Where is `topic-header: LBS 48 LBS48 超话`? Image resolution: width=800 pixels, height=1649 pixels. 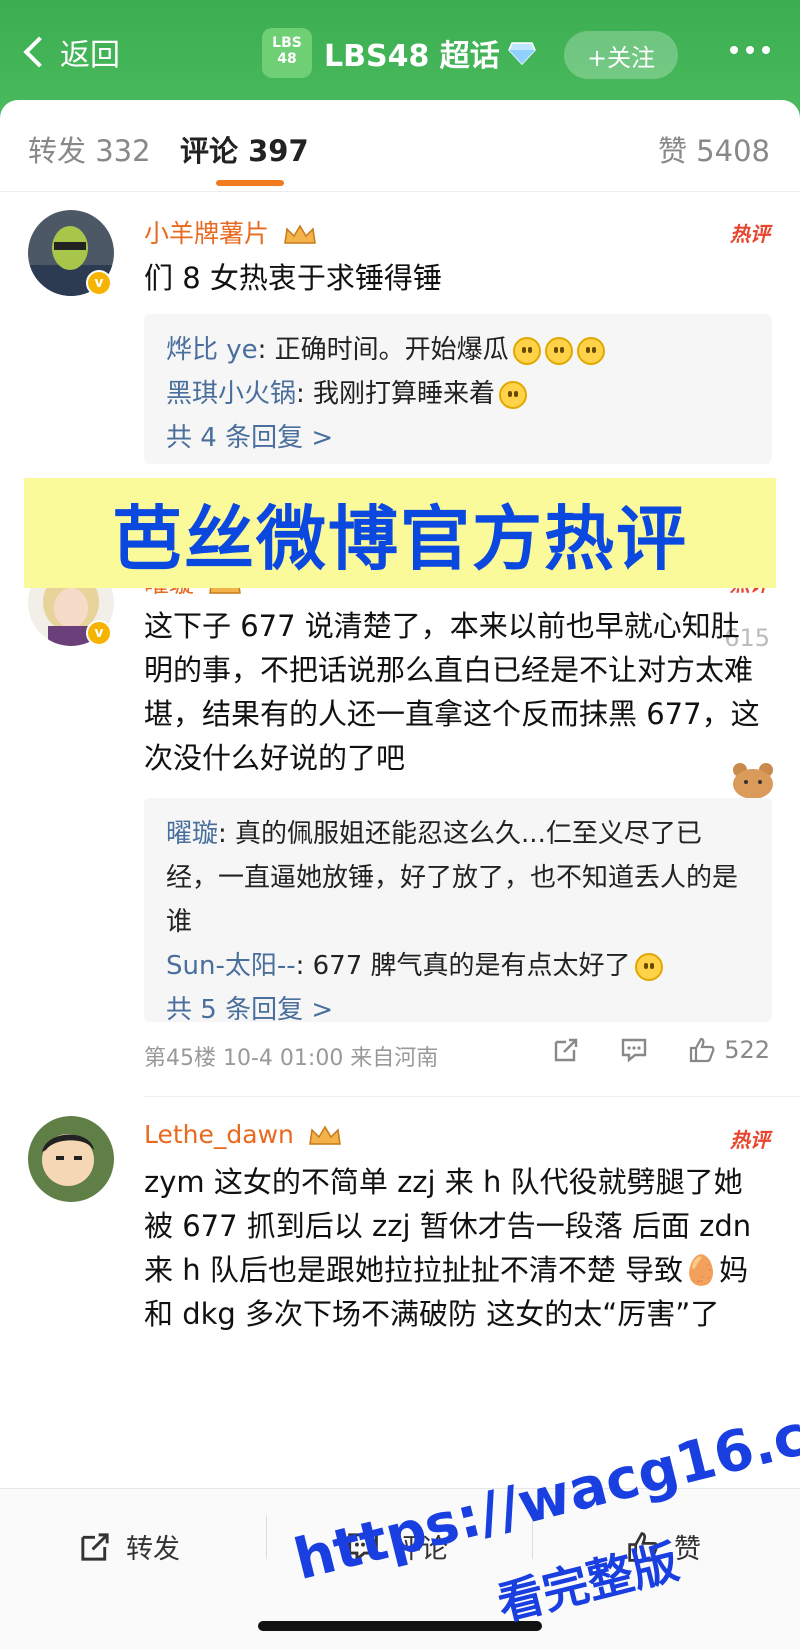 topic-header: LBS 48 LBS48 超话 is located at coordinates (399, 53).